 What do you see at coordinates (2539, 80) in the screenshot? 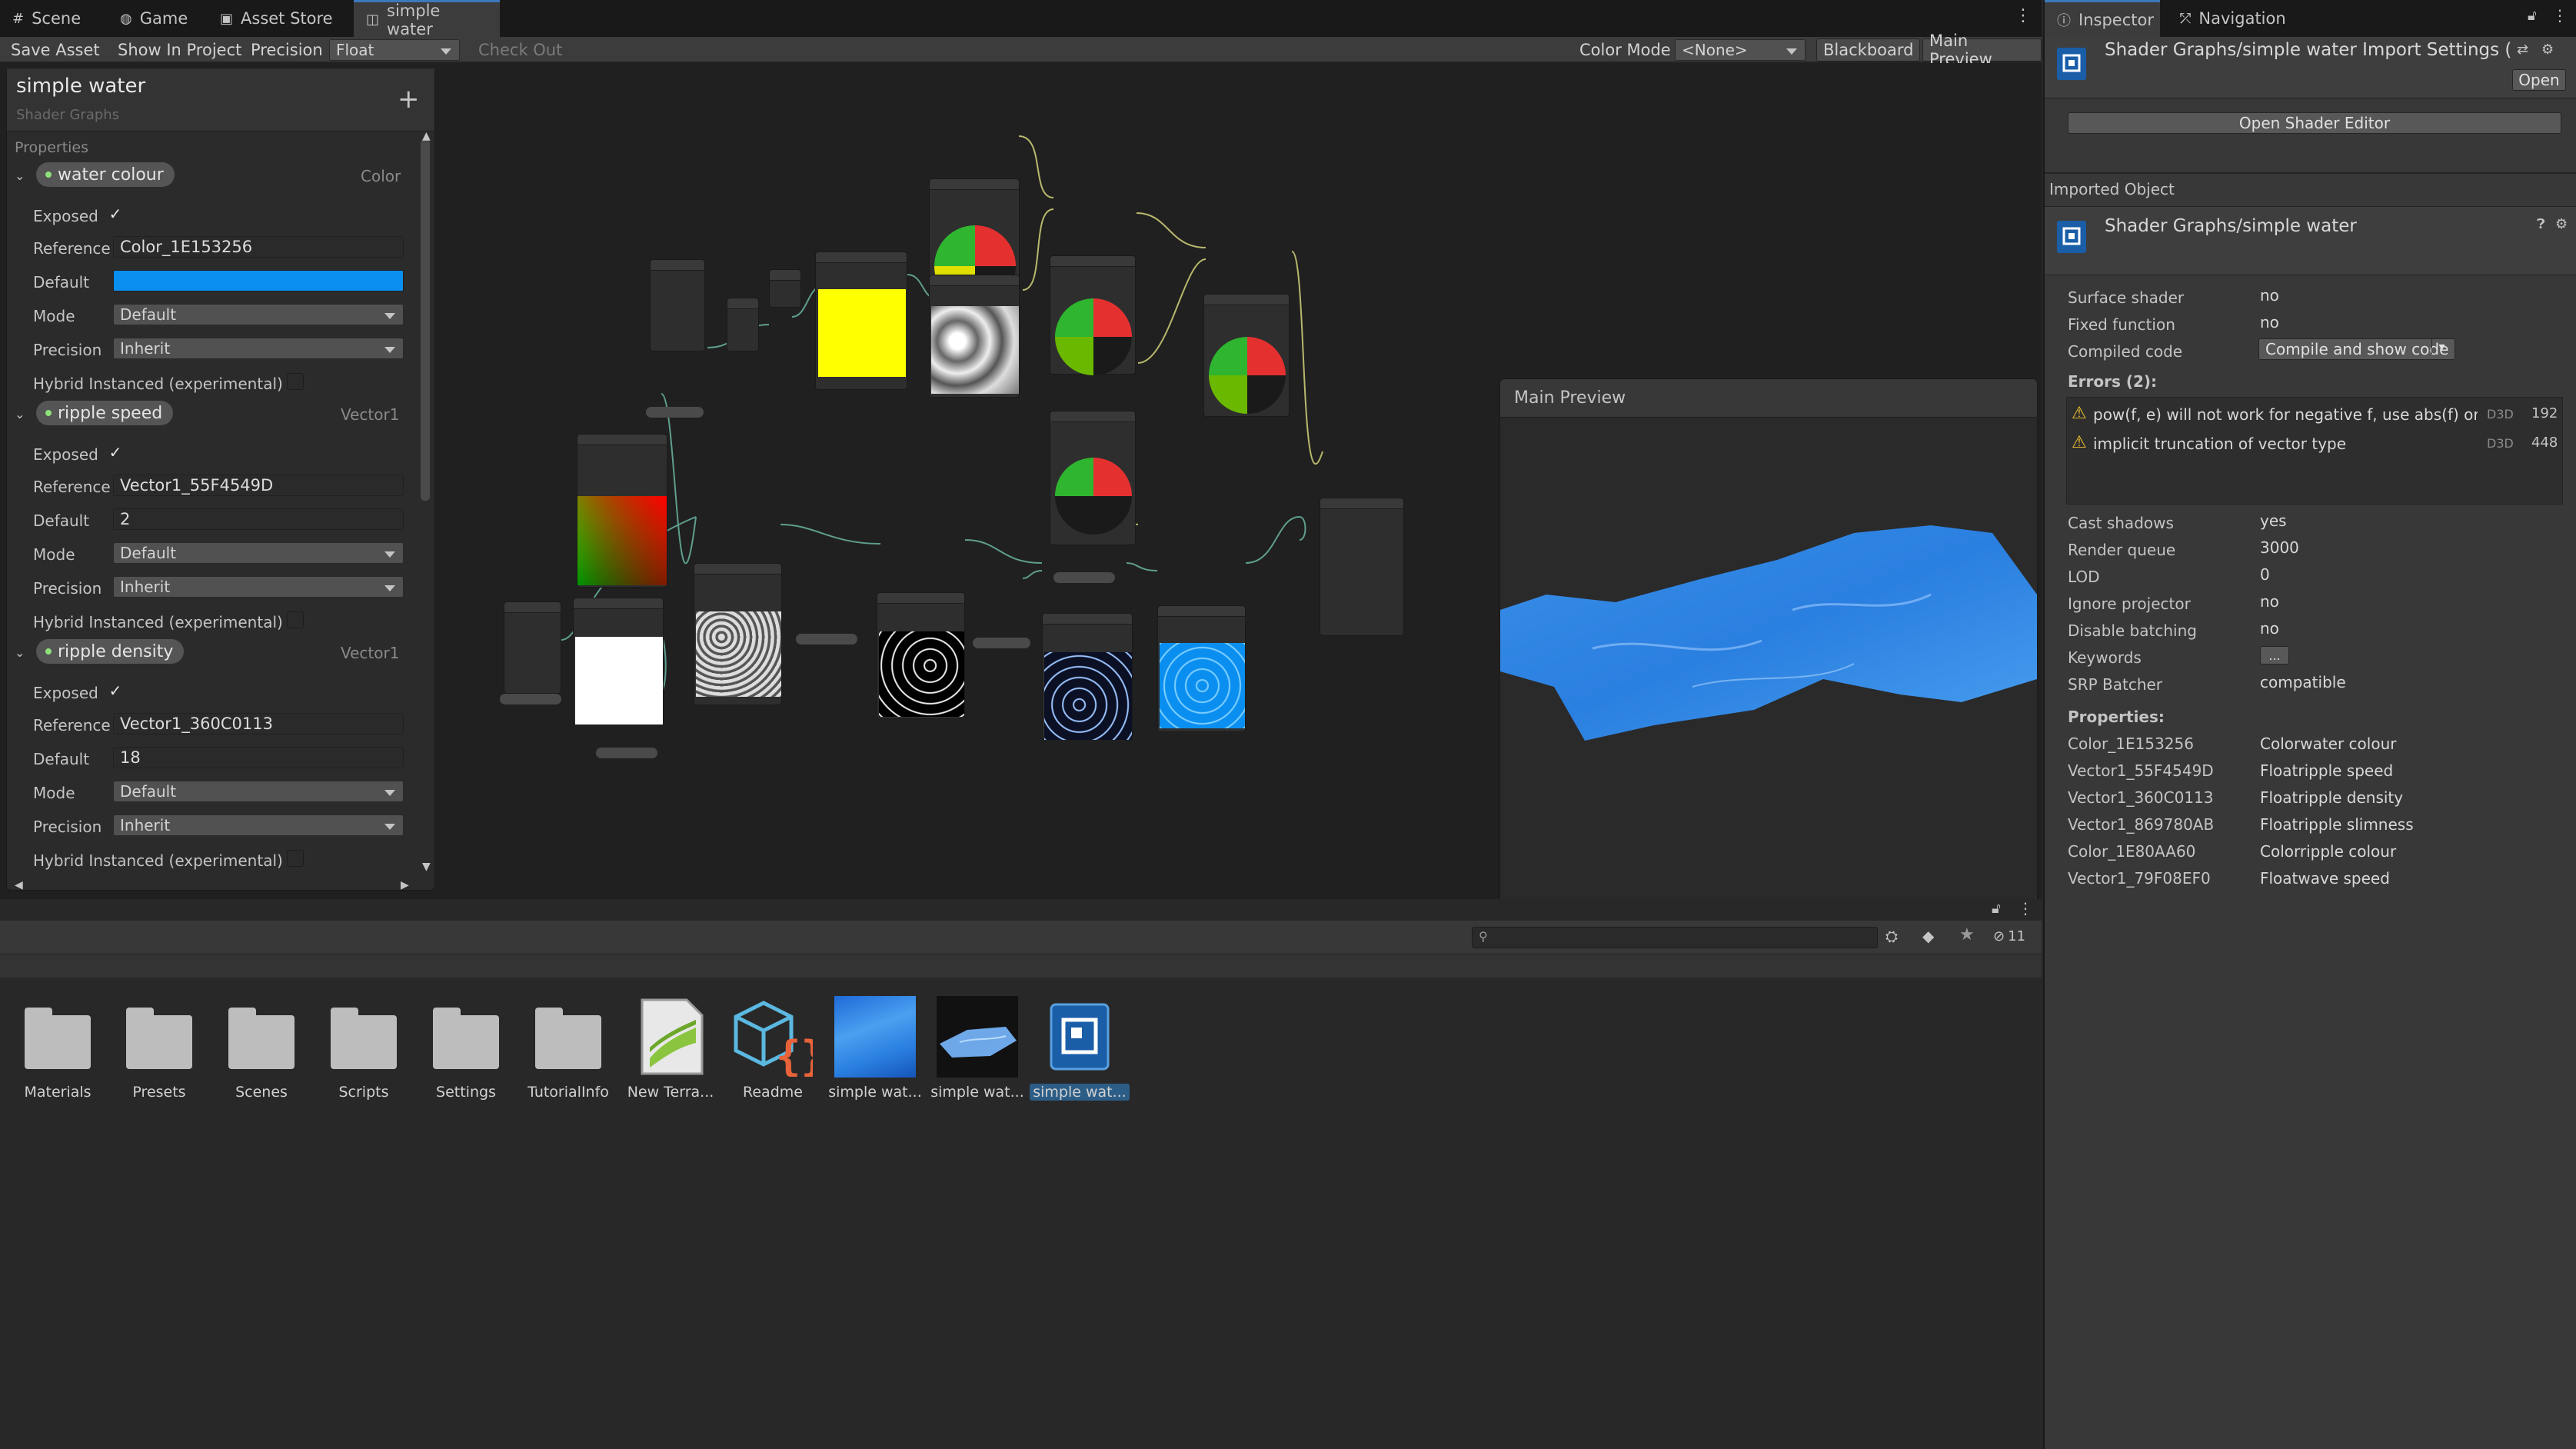
I see `open-button: Open` at bounding box center [2539, 80].